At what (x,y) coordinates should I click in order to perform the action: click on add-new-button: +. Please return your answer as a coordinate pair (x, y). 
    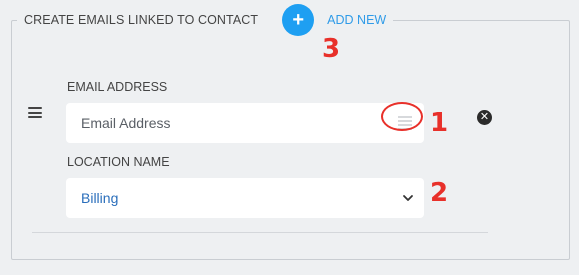
    Looking at the image, I should click on (298, 20).